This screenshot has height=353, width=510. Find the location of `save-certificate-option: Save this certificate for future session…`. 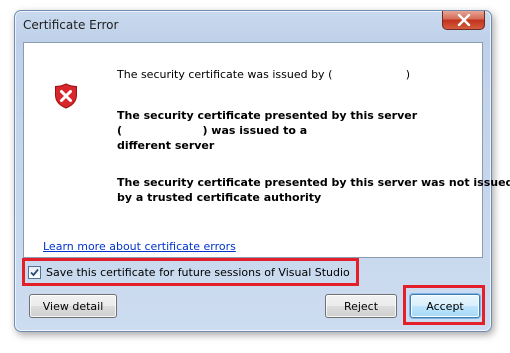

save-certificate-option: Save this certificate for future session… is located at coordinates (190, 272).